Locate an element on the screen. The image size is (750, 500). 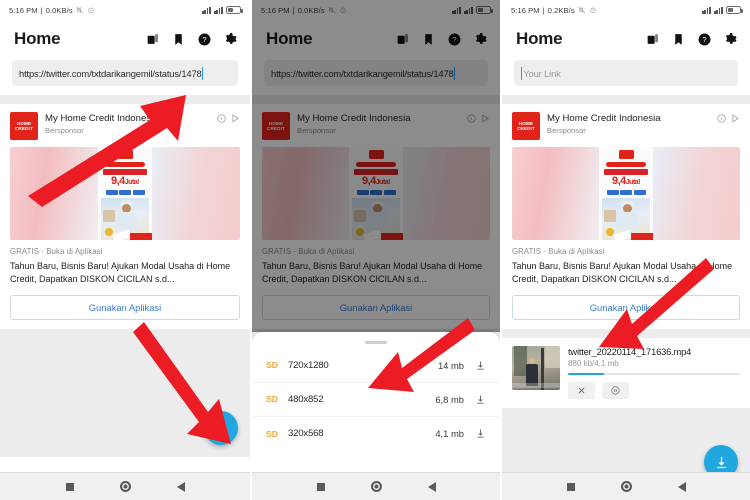
battery-icon is located at coordinates (234, 10).